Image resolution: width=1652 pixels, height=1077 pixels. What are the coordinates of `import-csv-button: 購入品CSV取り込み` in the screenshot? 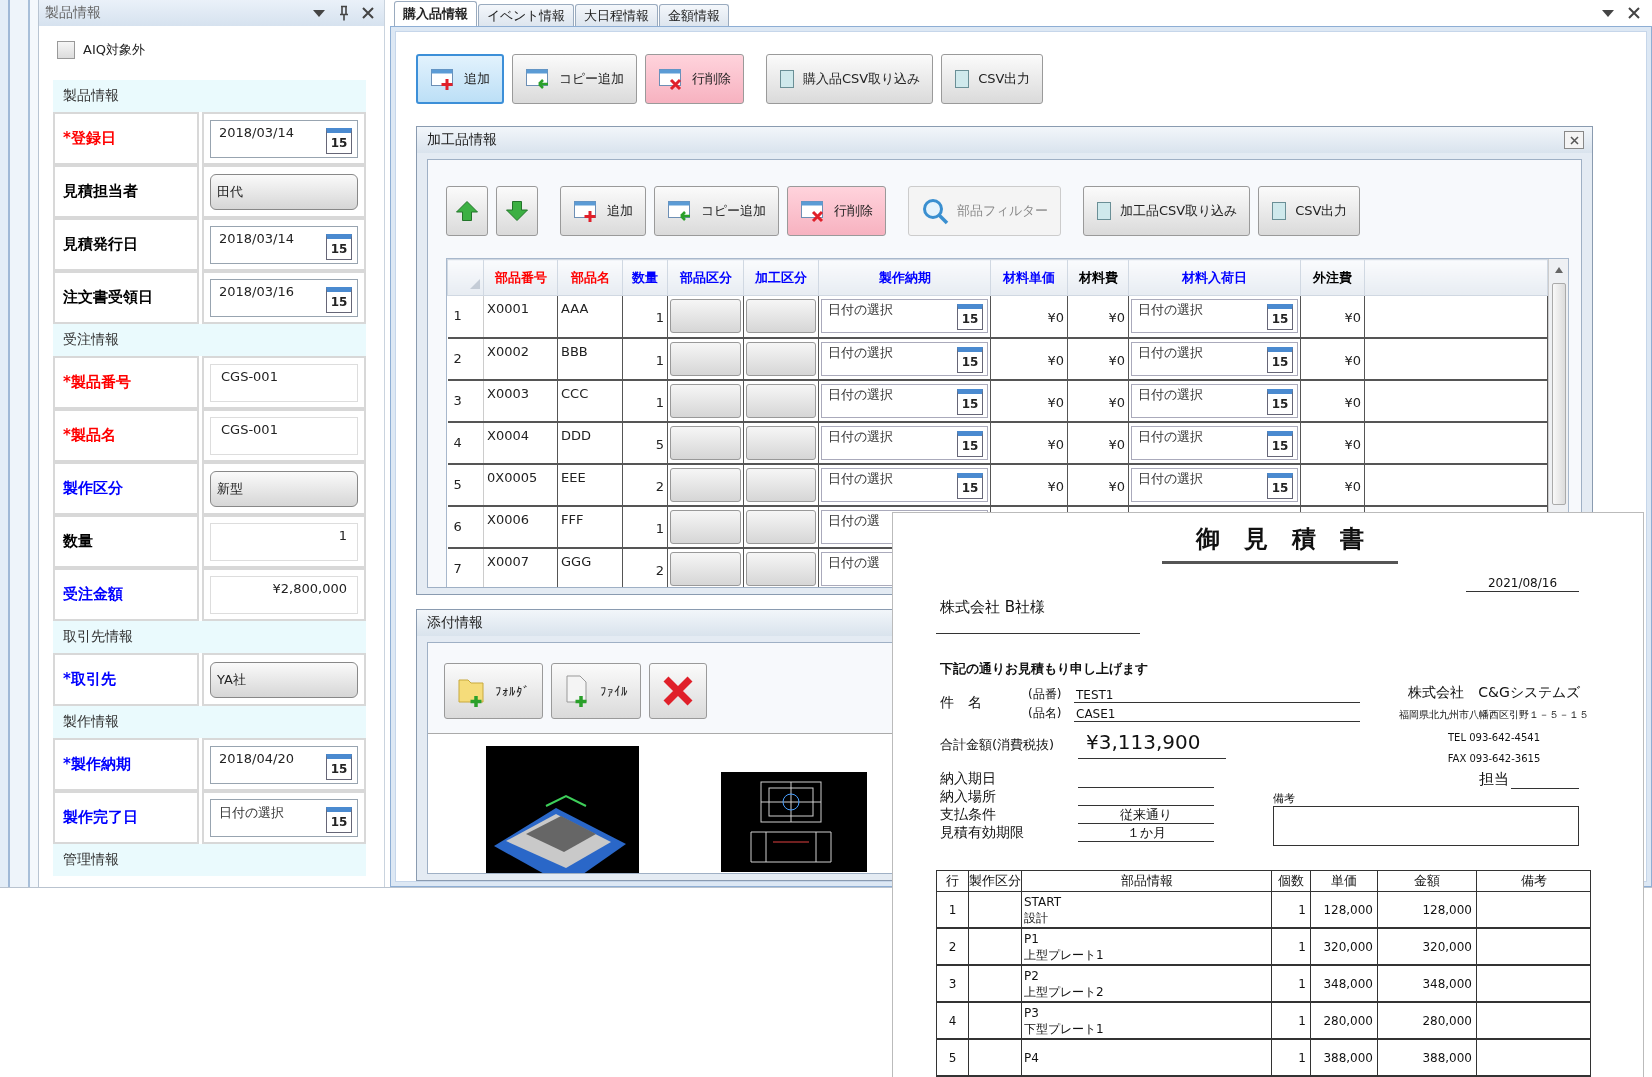 It's located at (850, 79).